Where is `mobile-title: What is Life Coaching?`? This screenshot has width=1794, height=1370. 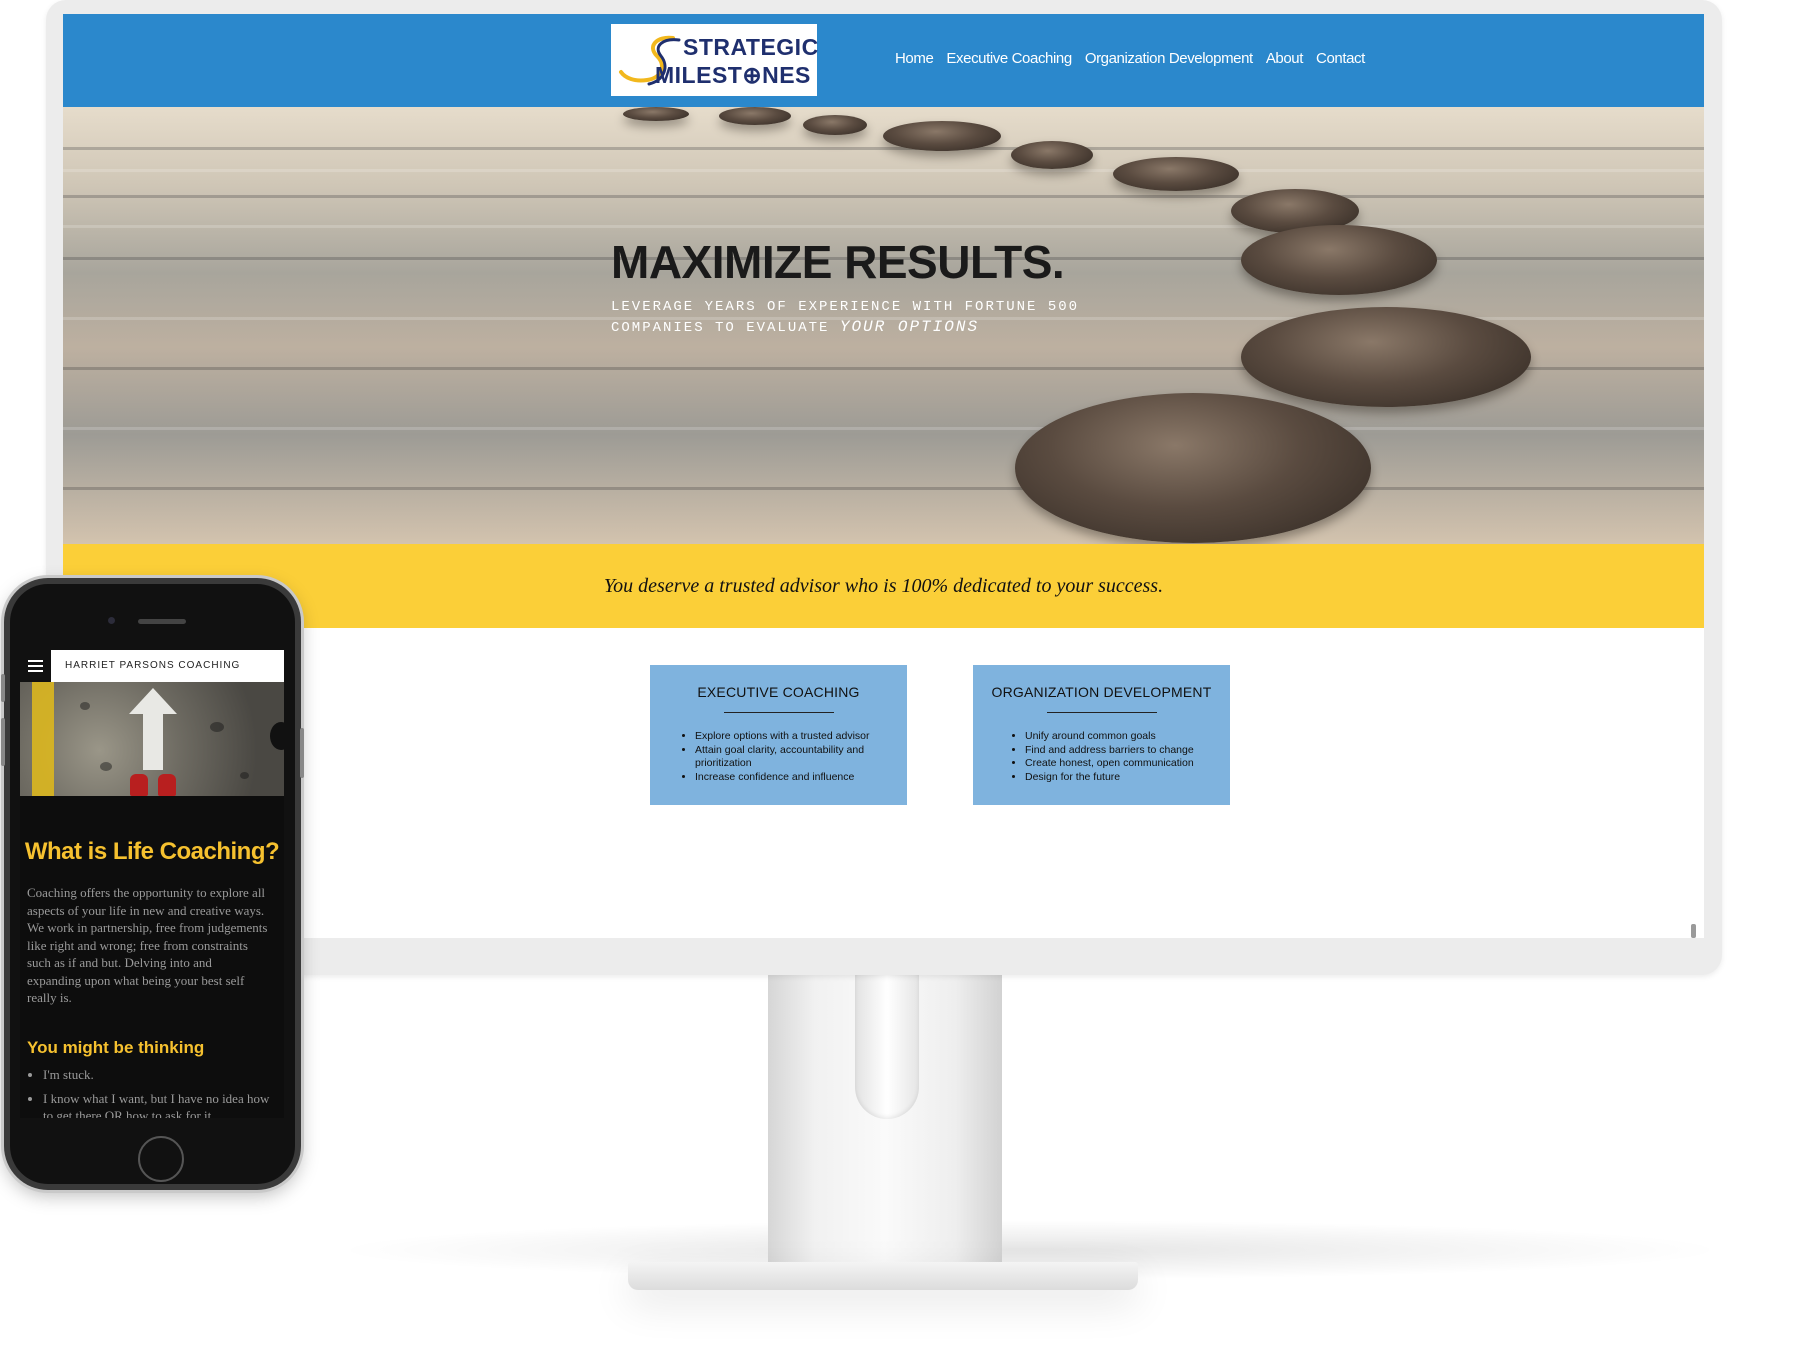 mobile-title: What is Life Coaching? is located at coordinates (152, 851).